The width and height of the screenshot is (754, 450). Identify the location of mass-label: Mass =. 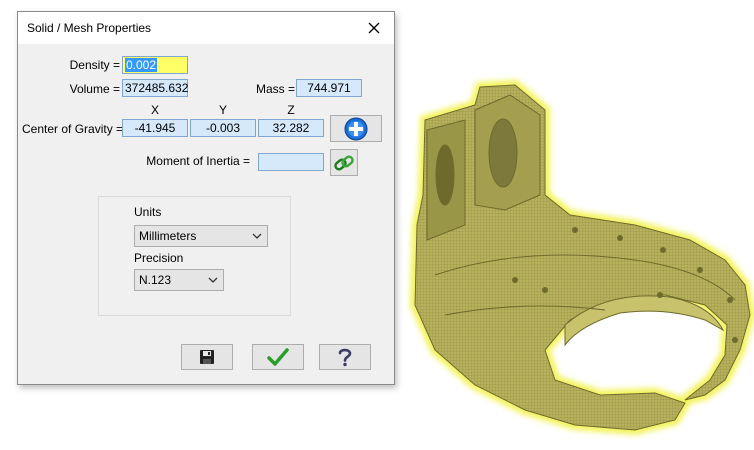
(275, 89).